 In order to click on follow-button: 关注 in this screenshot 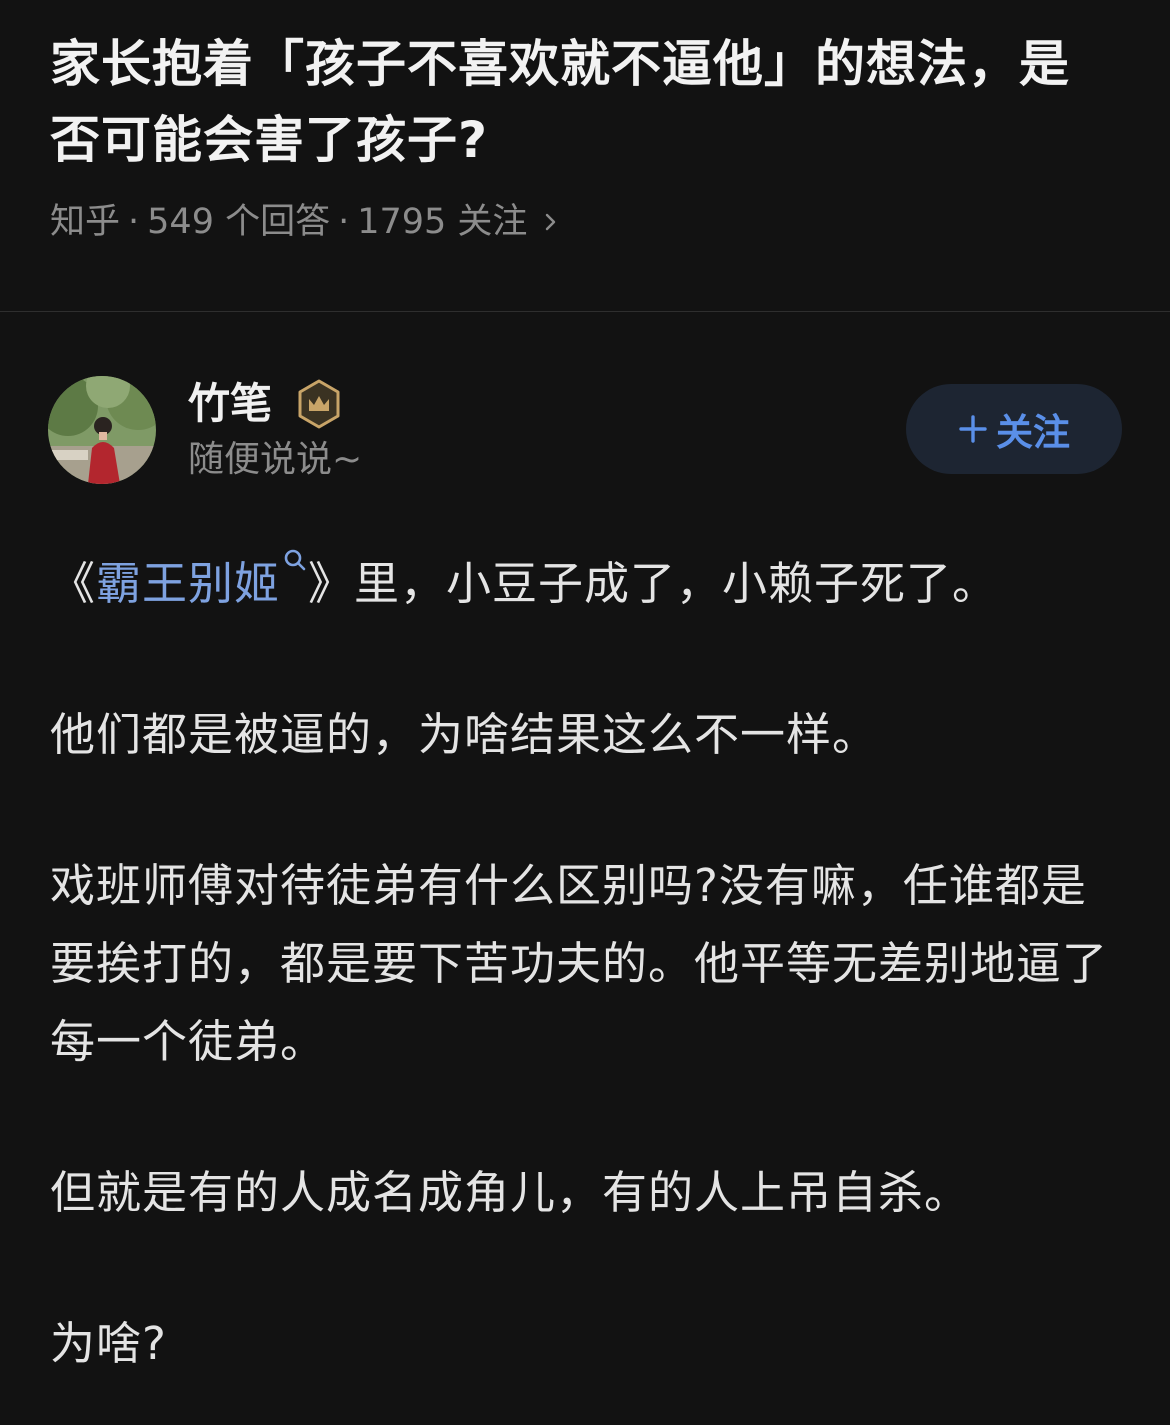, I will do `click(1014, 429)`.